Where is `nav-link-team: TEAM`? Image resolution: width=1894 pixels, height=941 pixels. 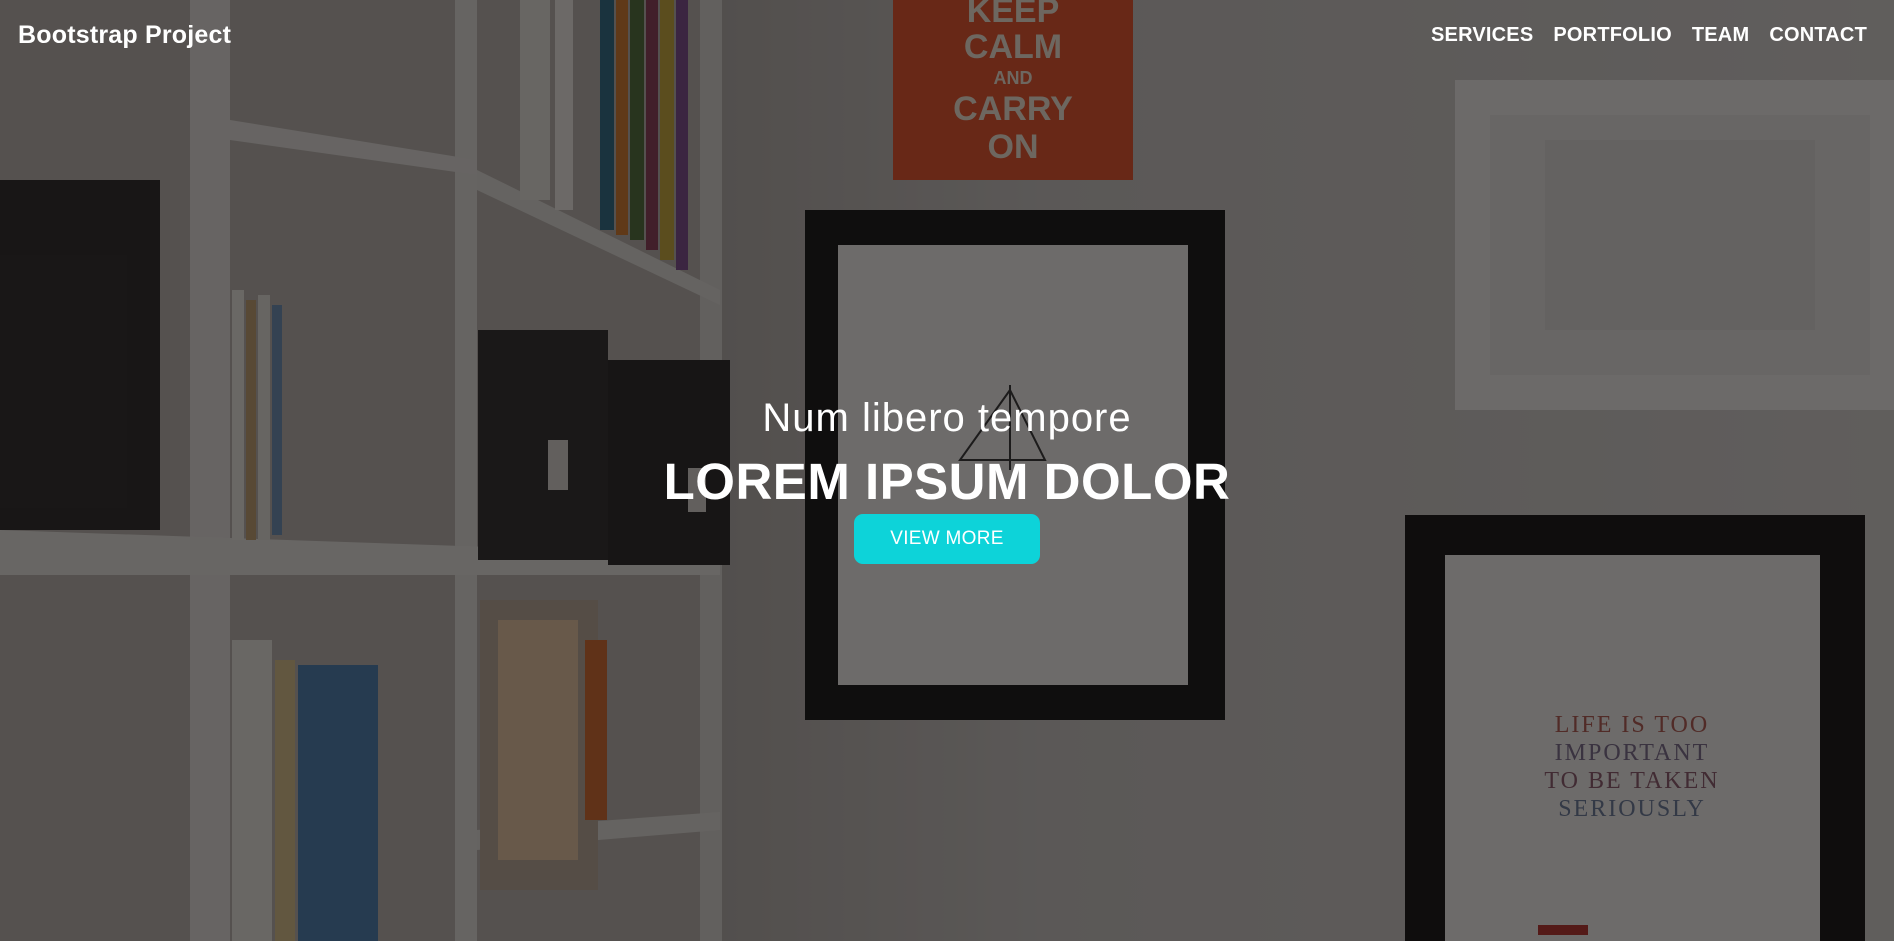
nav-link-team: TEAM is located at coordinates (1720, 35).